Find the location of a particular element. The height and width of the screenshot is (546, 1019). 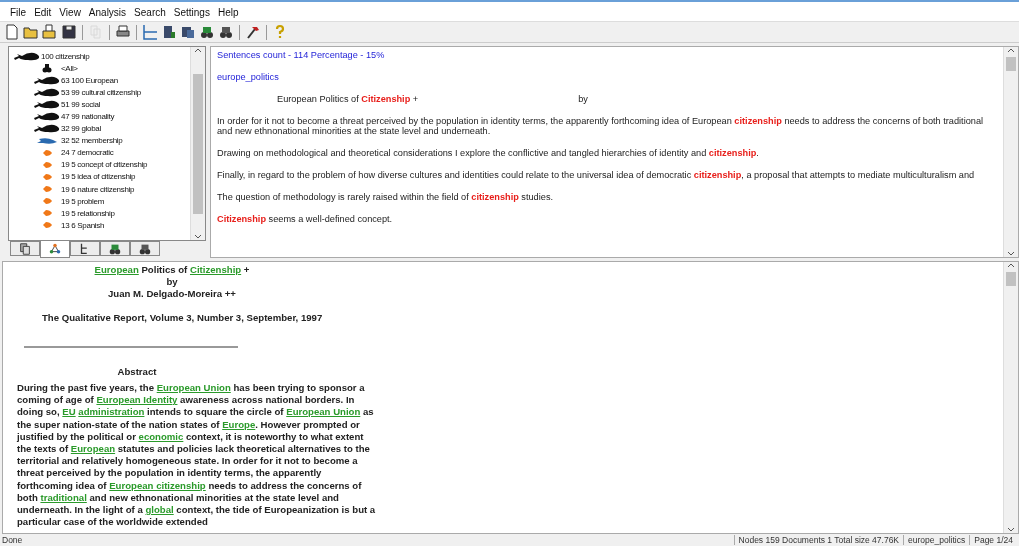

tree-icon is located at coordinates (150, 32).